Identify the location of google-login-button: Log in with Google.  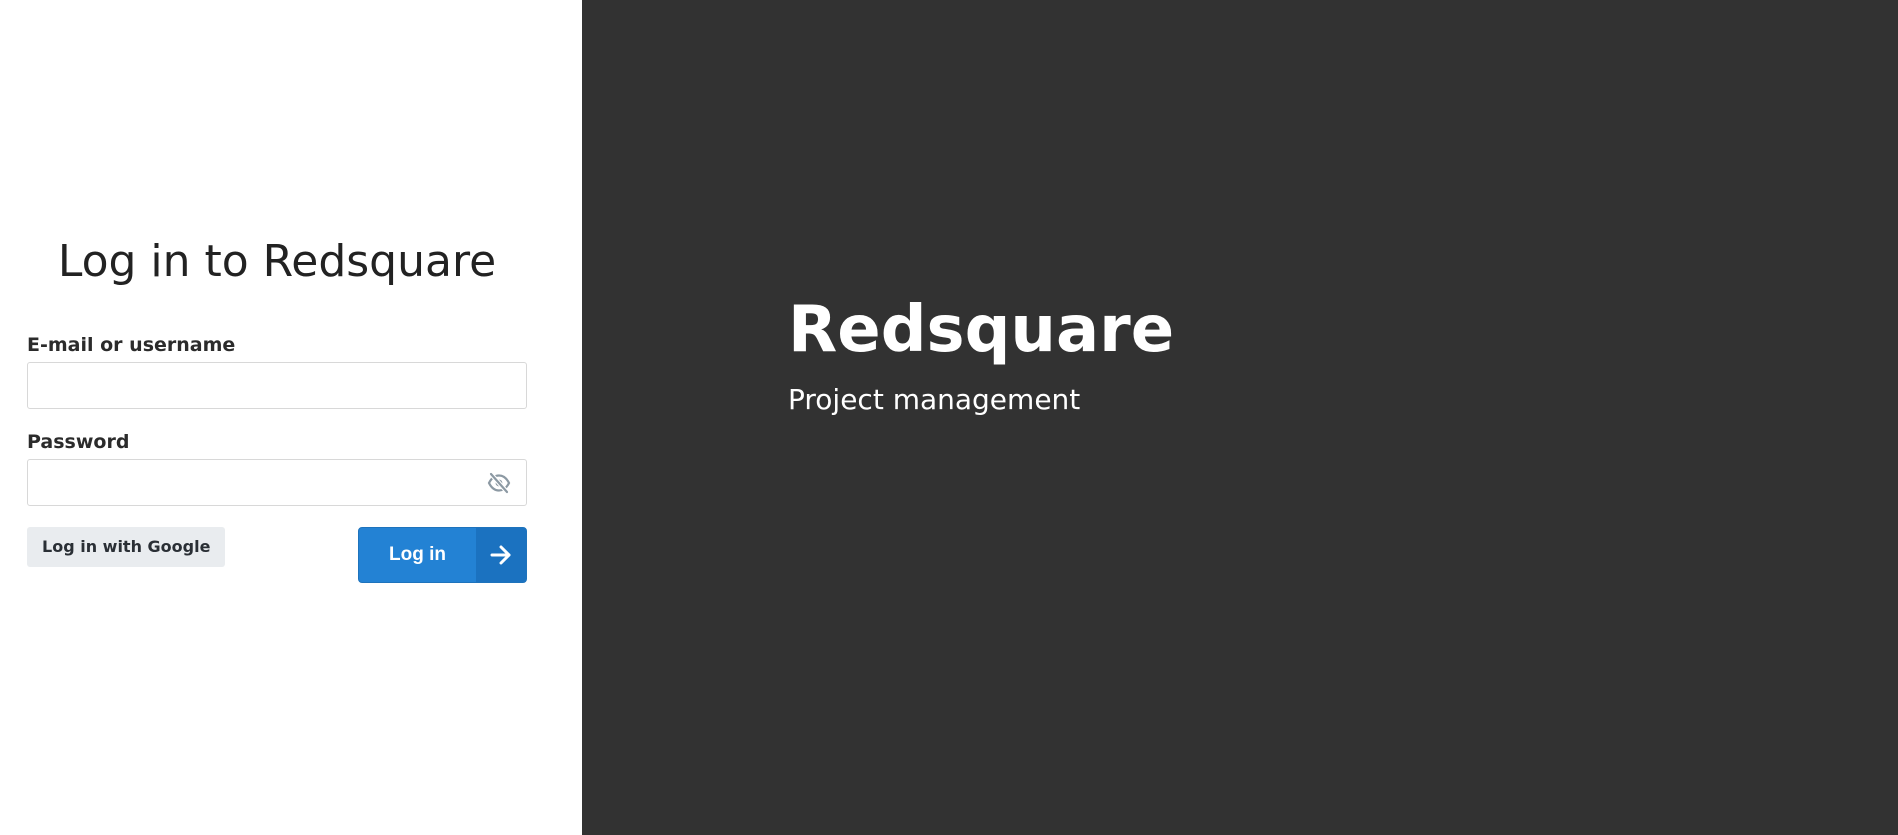
(126, 547).